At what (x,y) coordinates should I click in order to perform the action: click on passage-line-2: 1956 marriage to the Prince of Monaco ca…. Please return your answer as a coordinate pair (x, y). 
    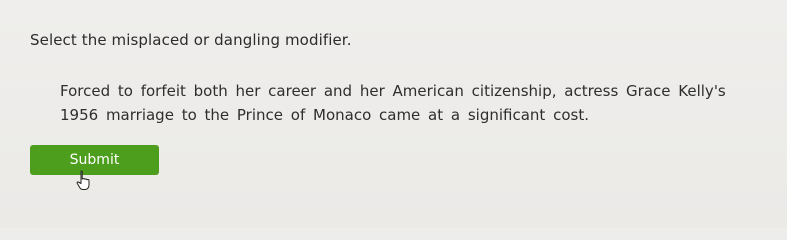
    Looking at the image, I should click on (410, 115).